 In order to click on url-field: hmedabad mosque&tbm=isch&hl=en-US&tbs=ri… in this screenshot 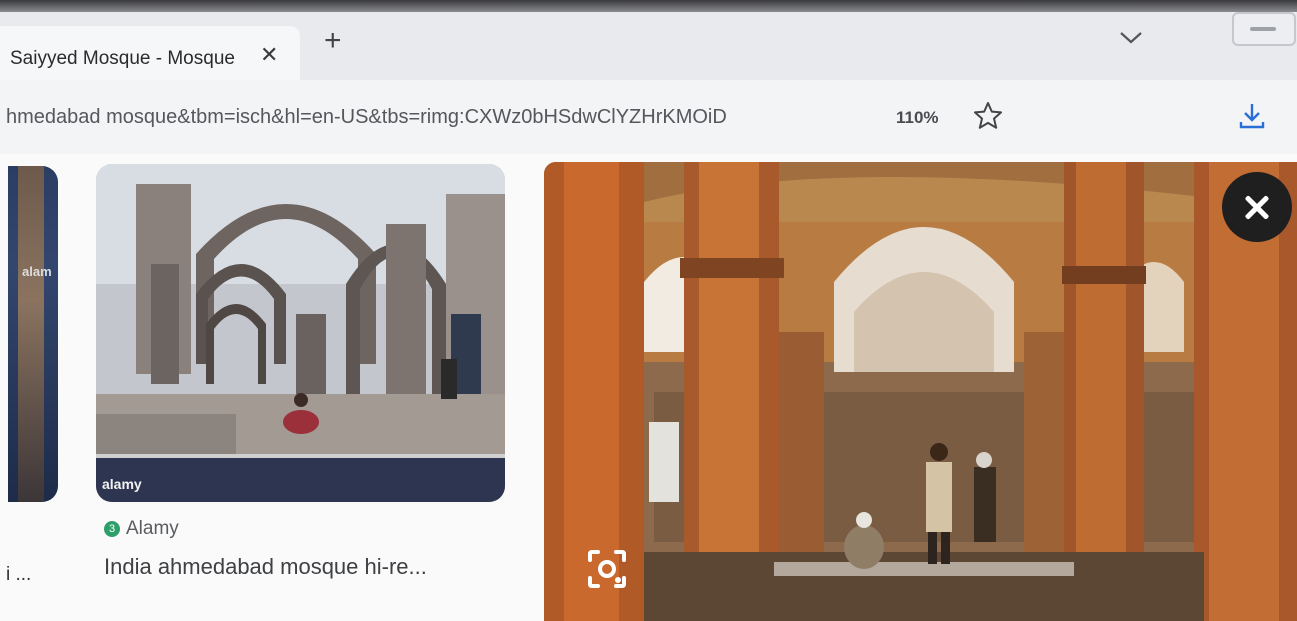, I will do `click(434, 117)`.